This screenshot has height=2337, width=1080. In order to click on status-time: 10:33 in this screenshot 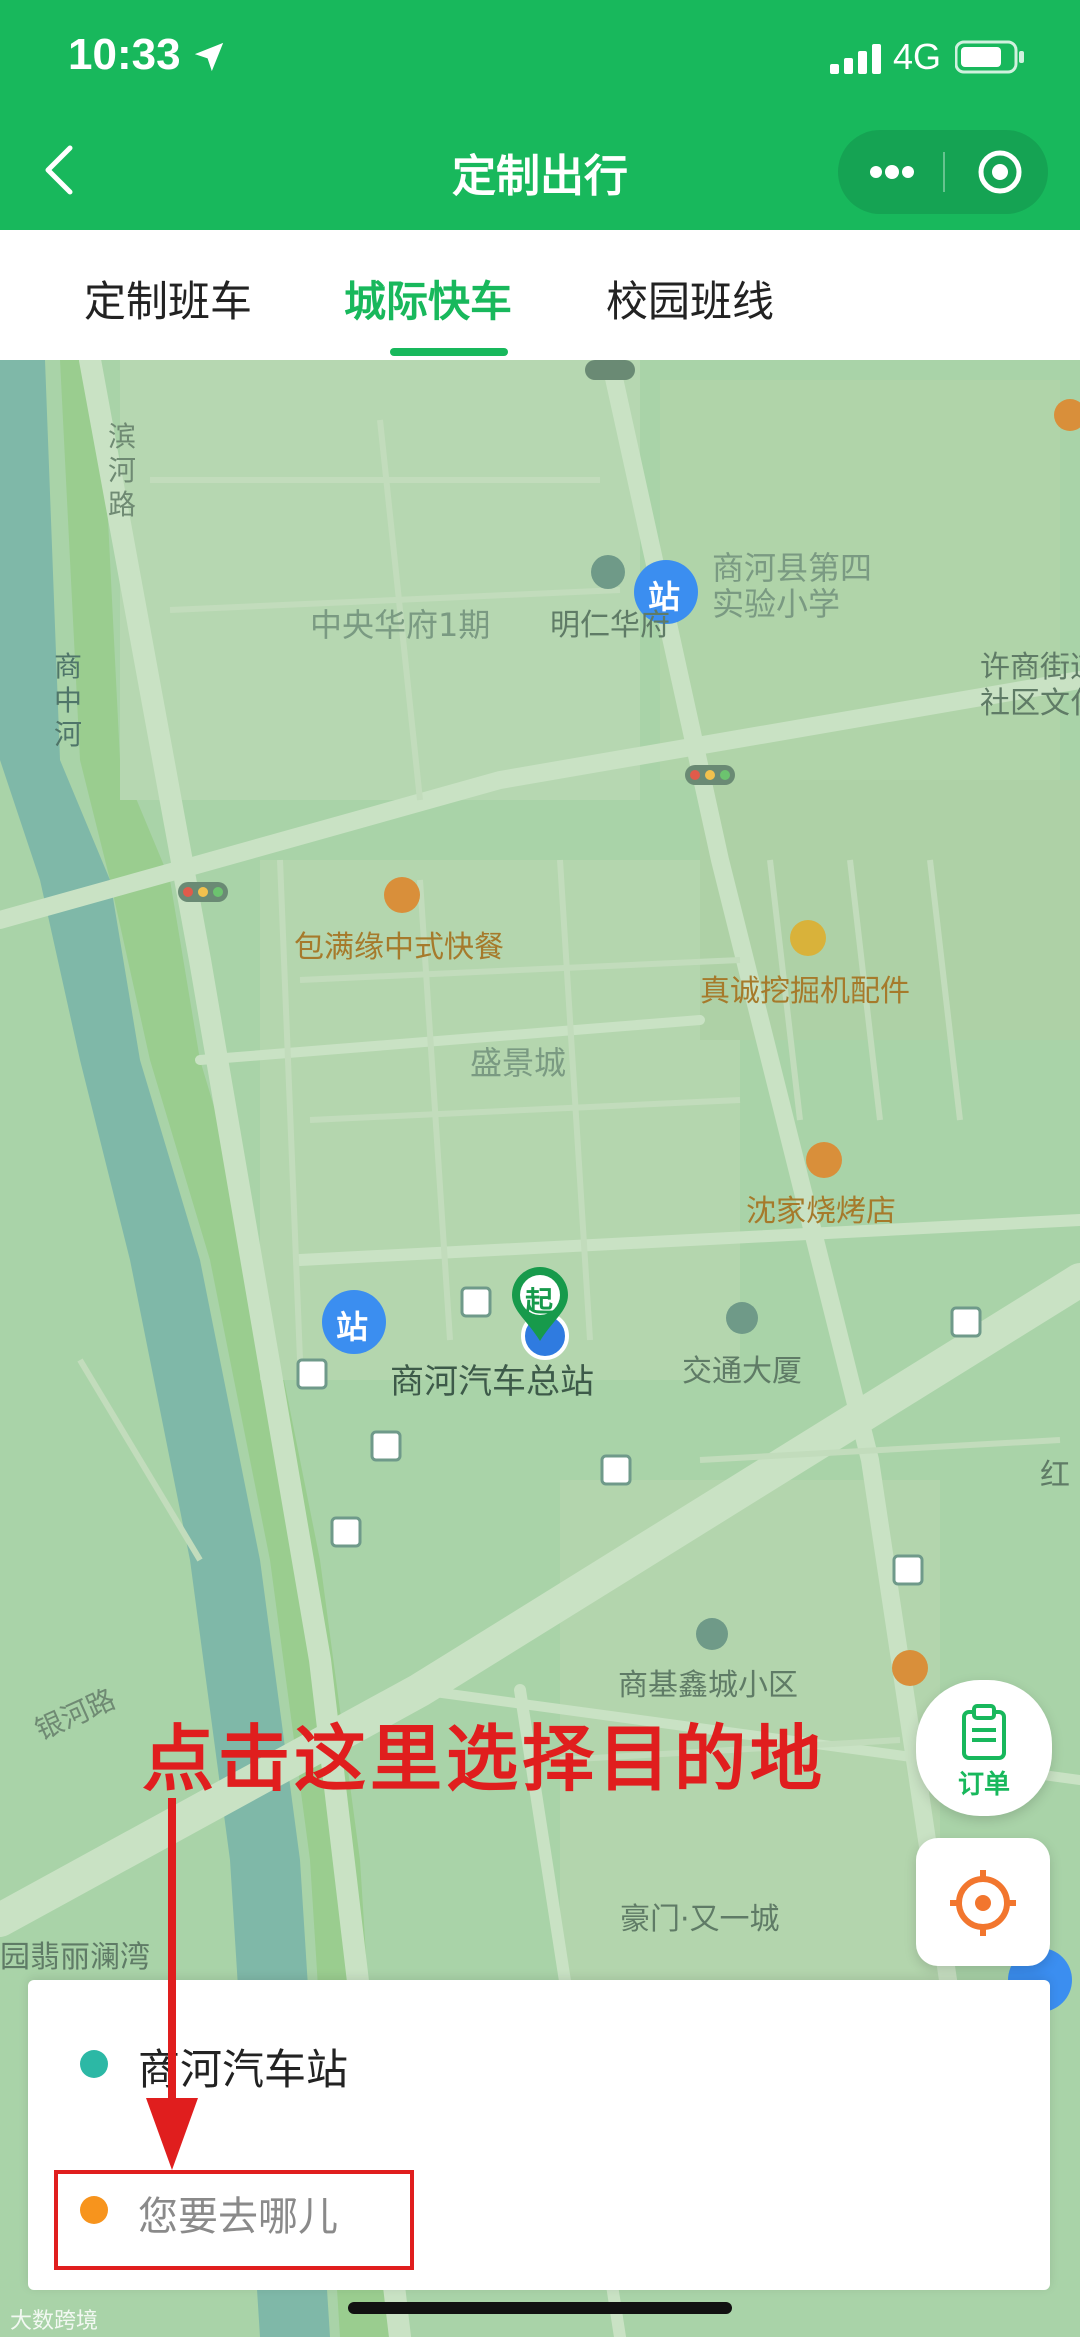, I will do `click(124, 54)`.